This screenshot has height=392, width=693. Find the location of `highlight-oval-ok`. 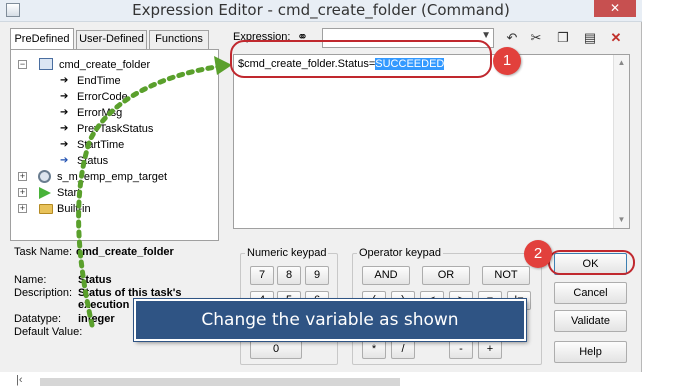

highlight-oval-ok is located at coordinates (591, 262).